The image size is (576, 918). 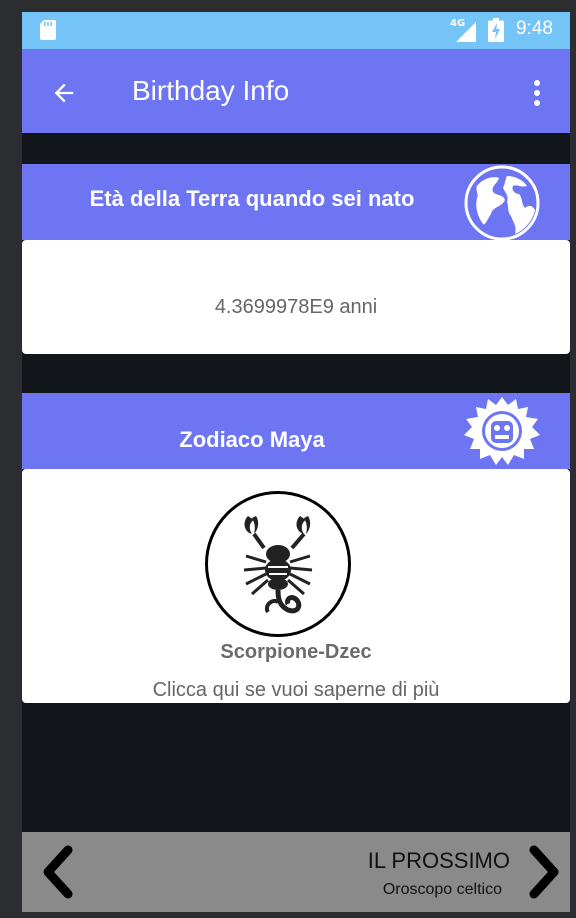 I want to click on zodiac-sign-image, so click(x=278, y=564).